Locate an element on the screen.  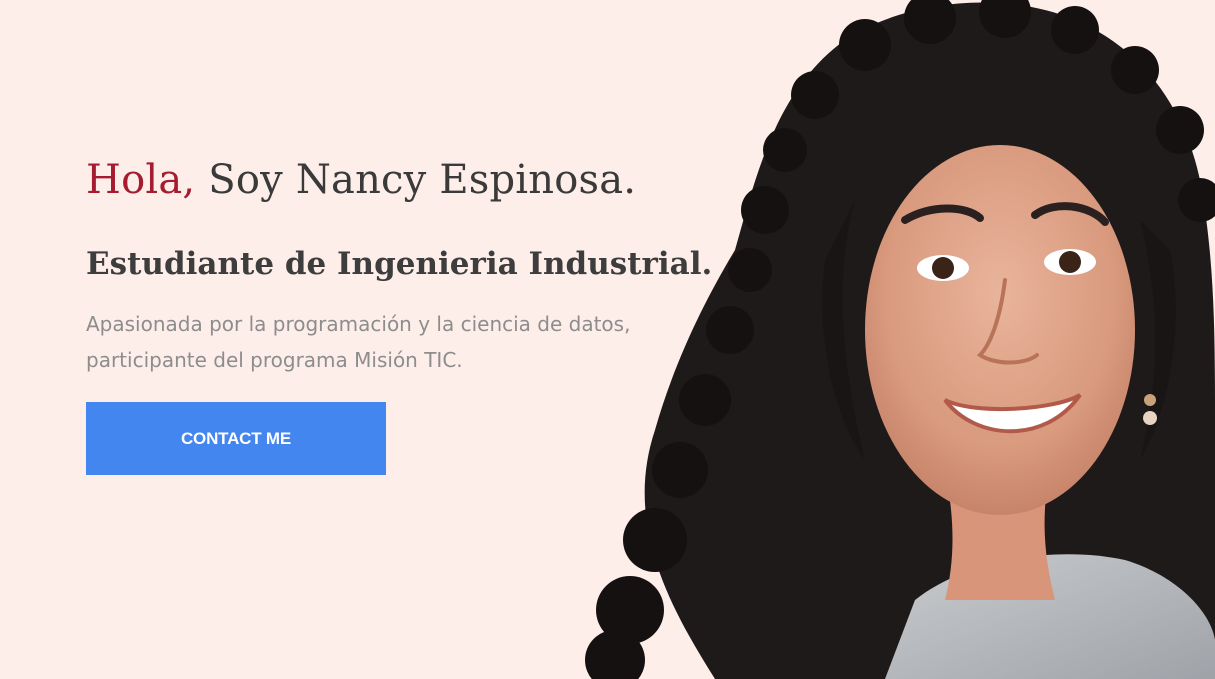
contact-me-button: CONTACT ME is located at coordinates (236, 438).